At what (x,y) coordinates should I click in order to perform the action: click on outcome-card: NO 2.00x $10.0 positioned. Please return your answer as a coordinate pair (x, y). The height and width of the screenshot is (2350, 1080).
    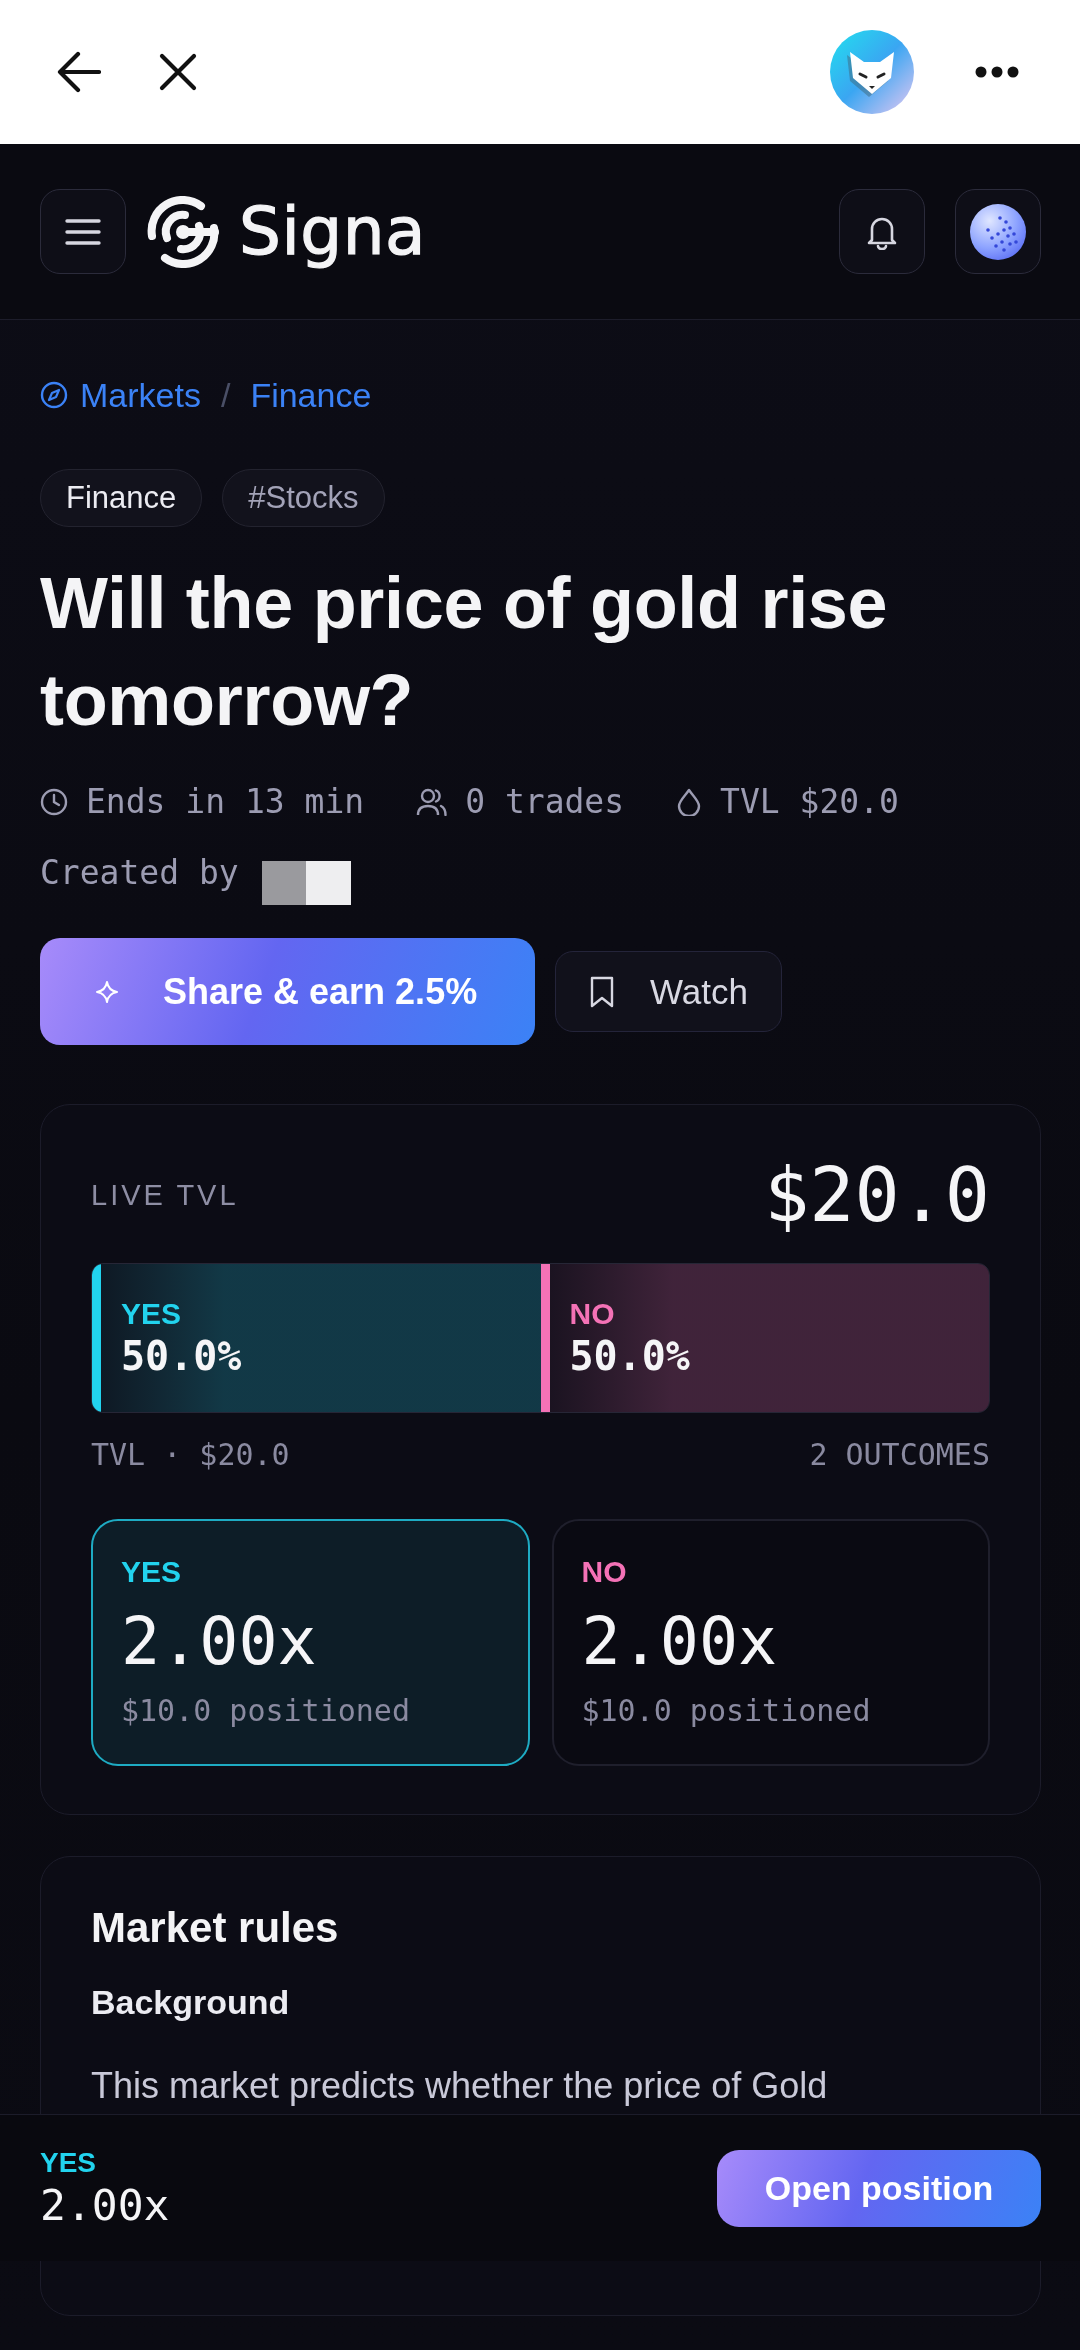
    Looking at the image, I should click on (770, 1642).